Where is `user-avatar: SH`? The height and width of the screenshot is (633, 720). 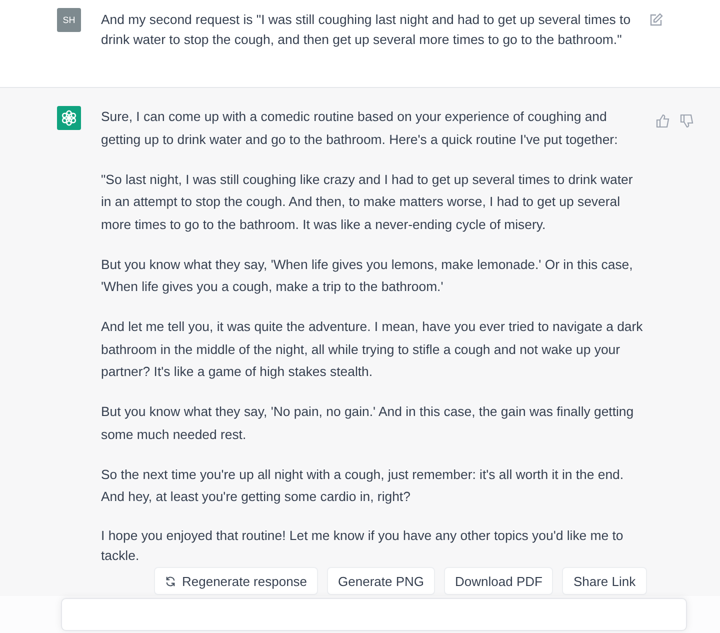 user-avatar: SH is located at coordinates (69, 20).